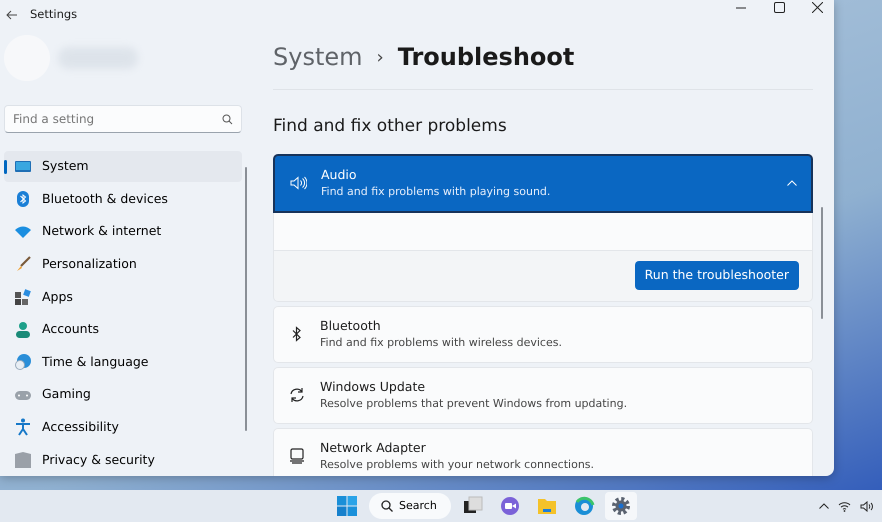 The image size is (882, 522). I want to click on troubleshooter-title: Network Adapter, so click(373, 447).